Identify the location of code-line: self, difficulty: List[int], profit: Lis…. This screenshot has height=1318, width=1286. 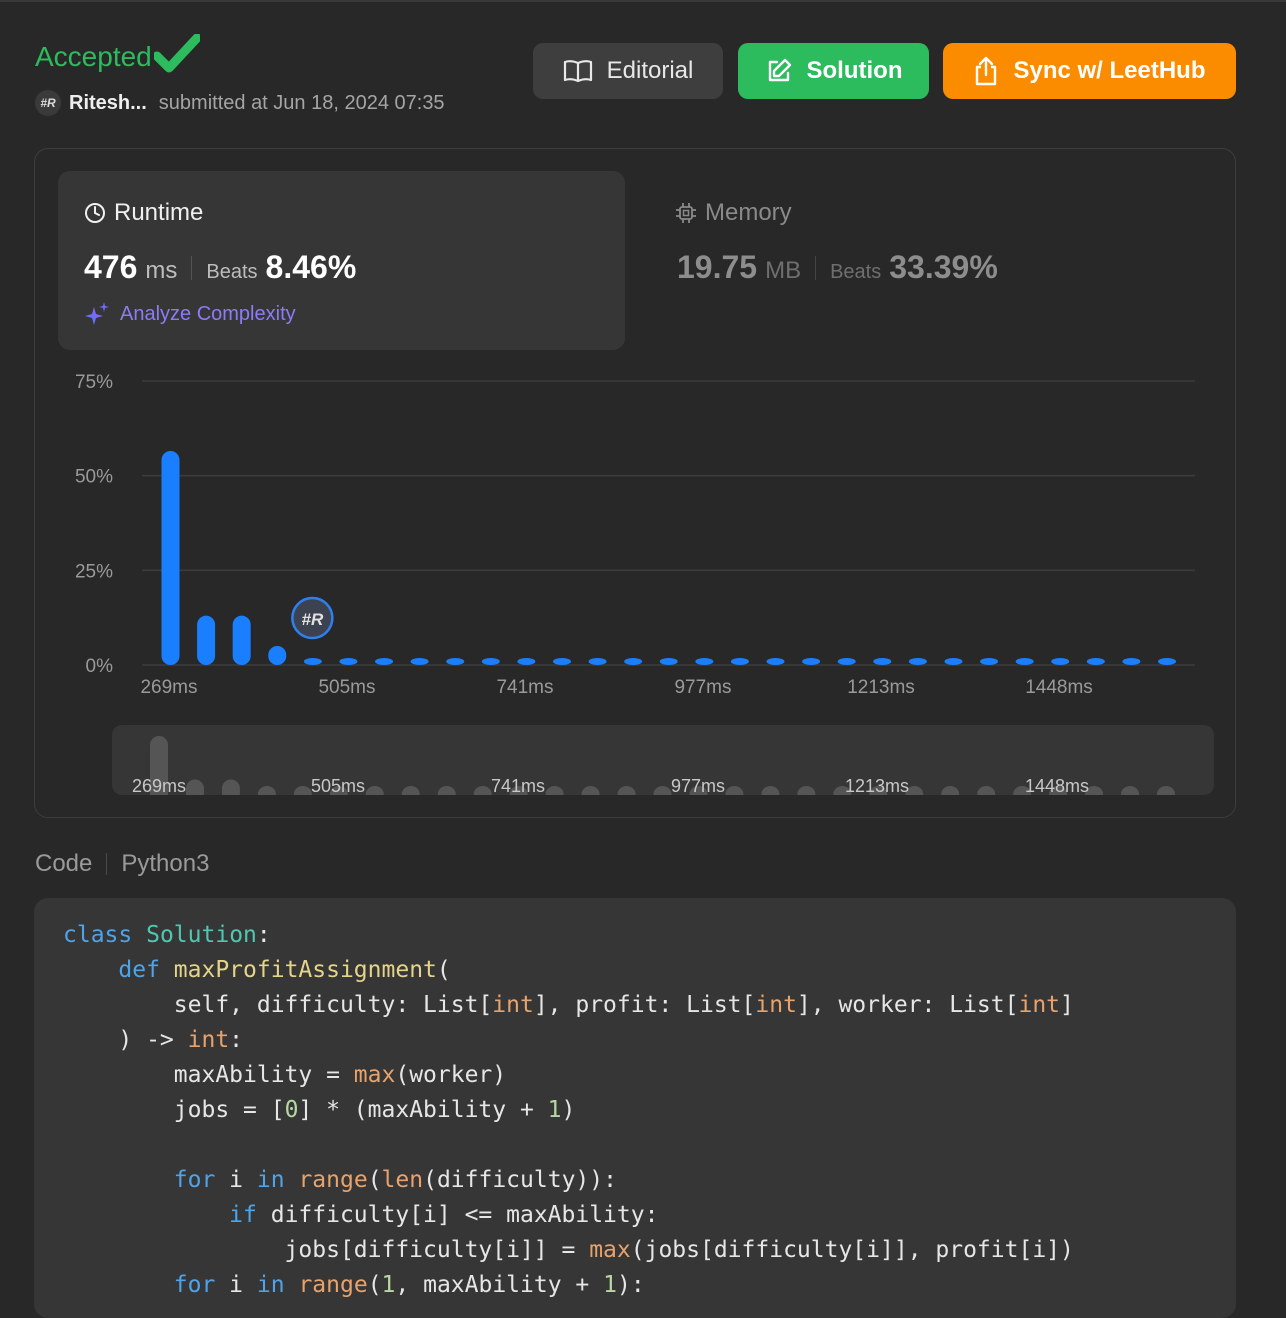
(568, 1005).